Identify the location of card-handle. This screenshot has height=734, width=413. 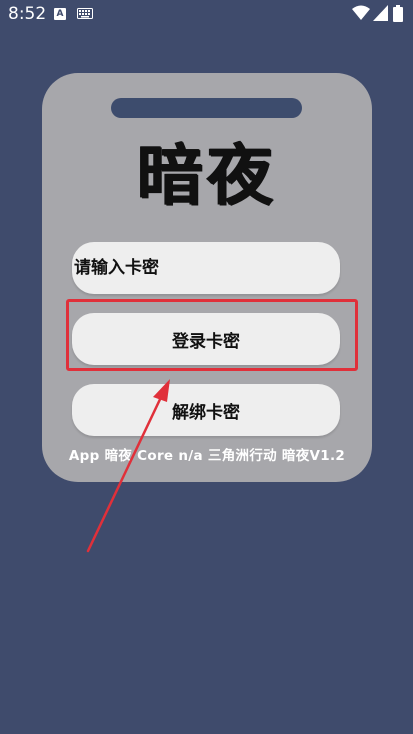
(206, 108).